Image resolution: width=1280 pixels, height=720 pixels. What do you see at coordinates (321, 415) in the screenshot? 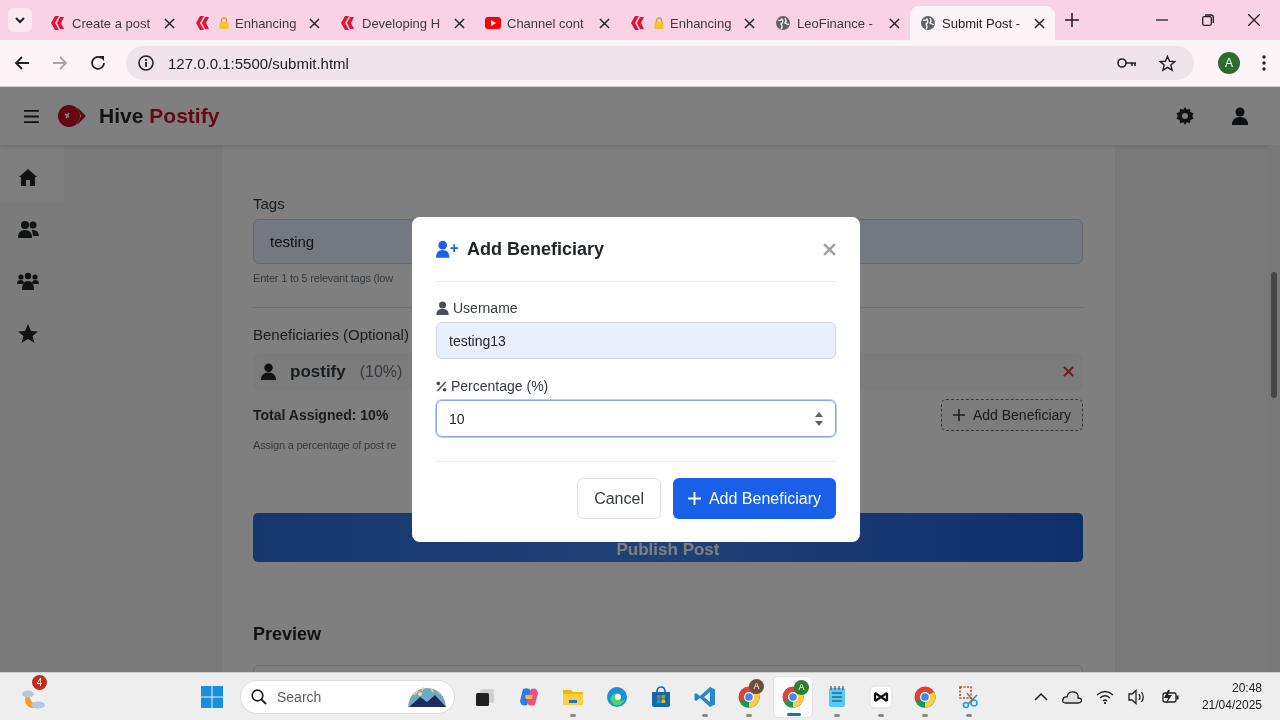
I see `total-assigned: Total Assigned: 10%` at bounding box center [321, 415].